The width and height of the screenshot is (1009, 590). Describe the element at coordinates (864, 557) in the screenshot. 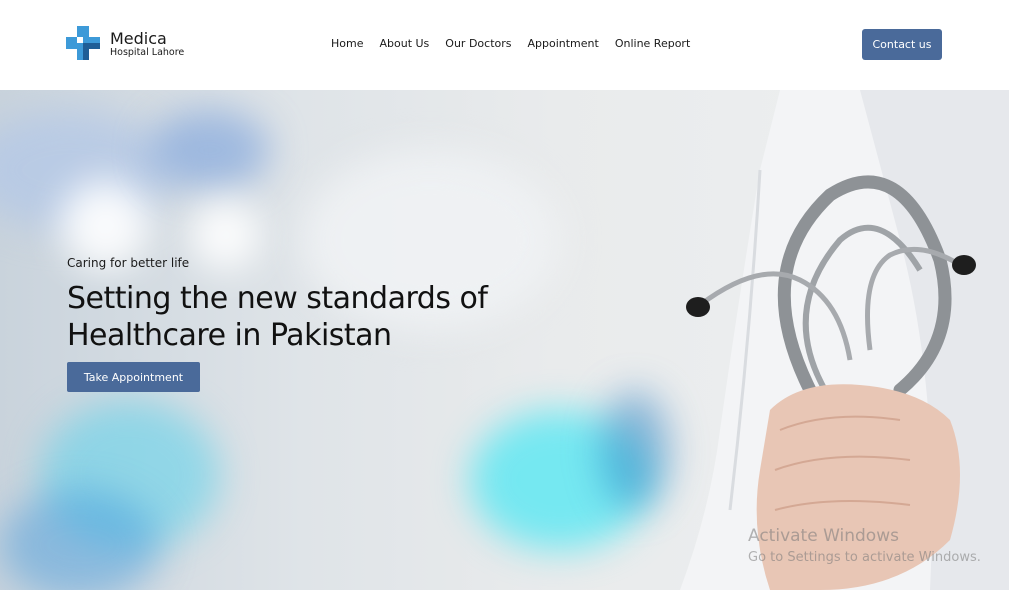

I see `watermark-subtitle: Go to Settings to activate Windows.` at that location.